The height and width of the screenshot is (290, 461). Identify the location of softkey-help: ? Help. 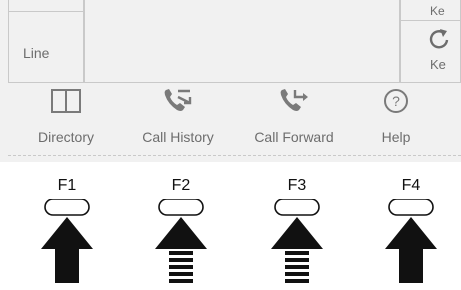
(396, 119).